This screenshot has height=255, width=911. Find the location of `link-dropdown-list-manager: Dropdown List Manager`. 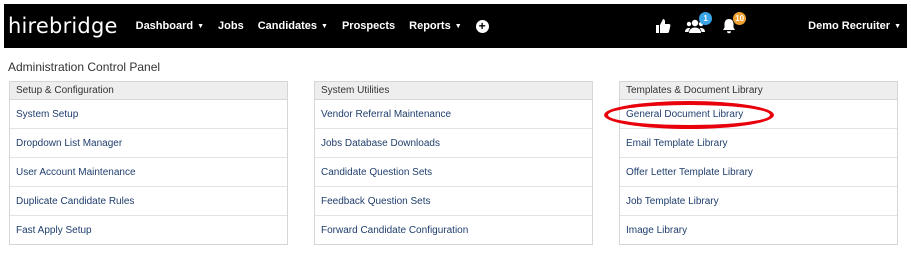

link-dropdown-list-manager: Dropdown List Manager is located at coordinates (148, 143).